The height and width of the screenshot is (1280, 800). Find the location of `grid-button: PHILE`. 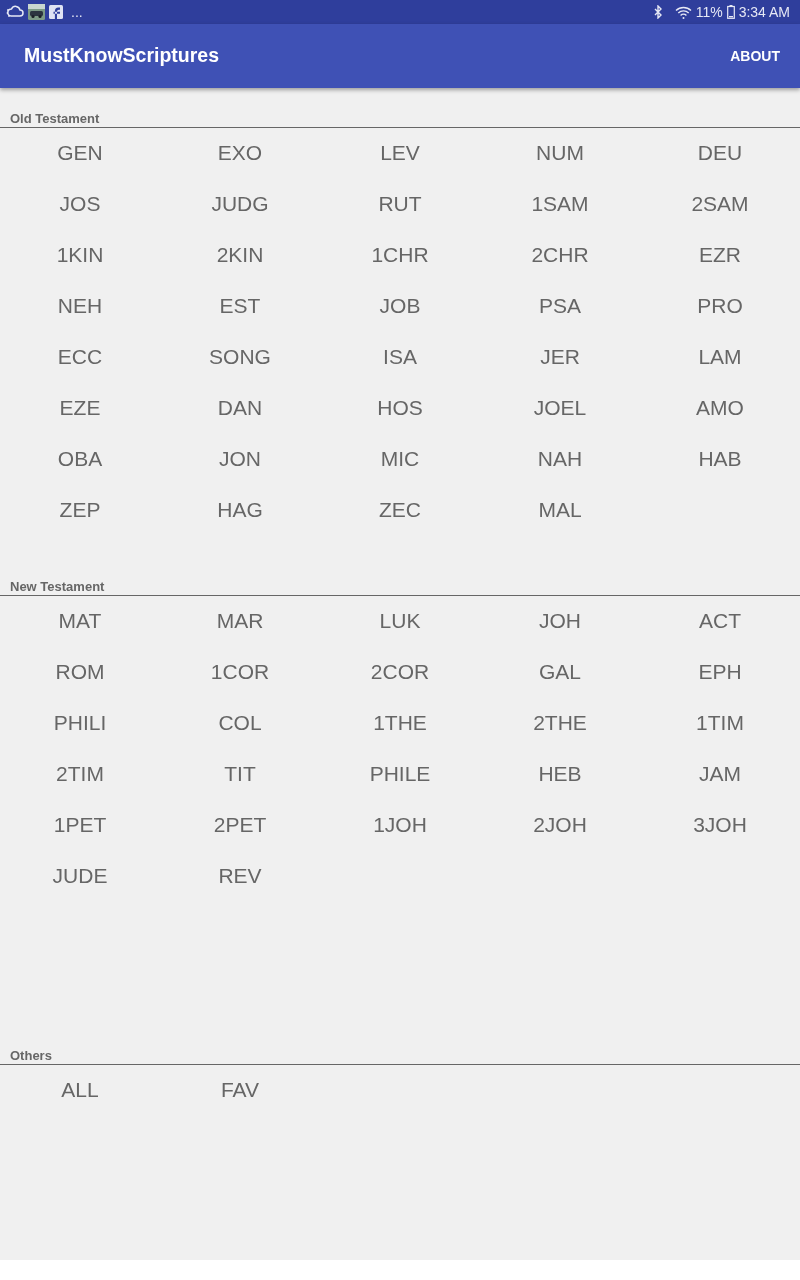

grid-button: PHILE is located at coordinates (400, 774).